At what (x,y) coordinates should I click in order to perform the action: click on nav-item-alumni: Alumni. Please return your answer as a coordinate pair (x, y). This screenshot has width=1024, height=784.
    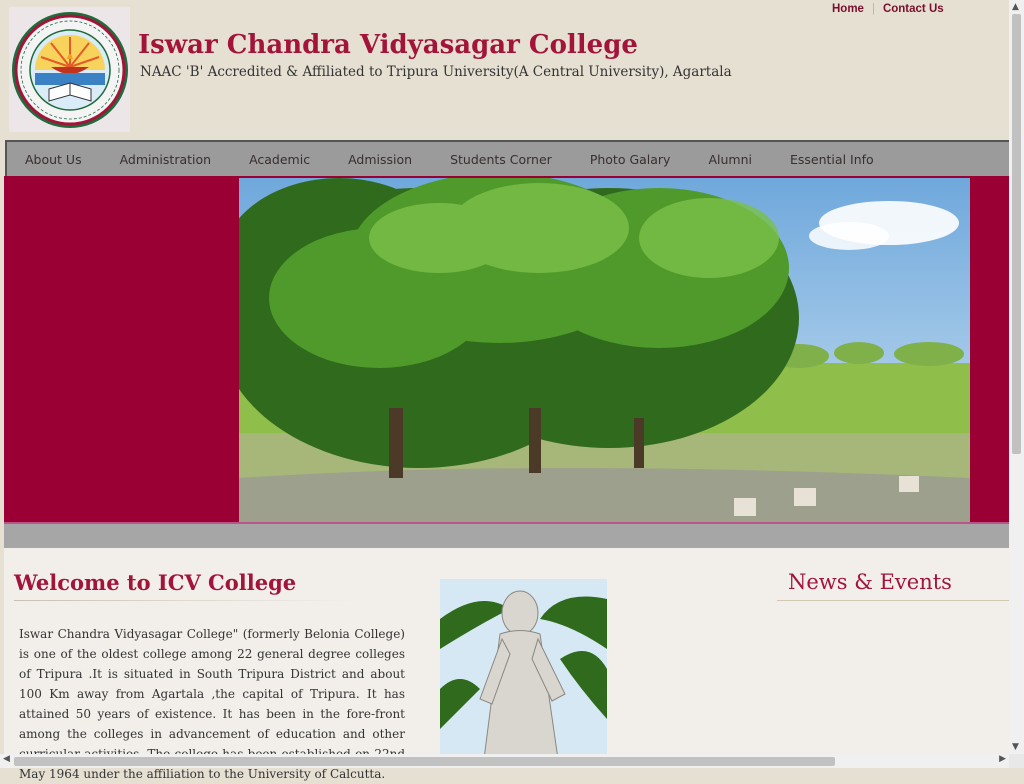
    Looking at the image, I should click on (730, 159).